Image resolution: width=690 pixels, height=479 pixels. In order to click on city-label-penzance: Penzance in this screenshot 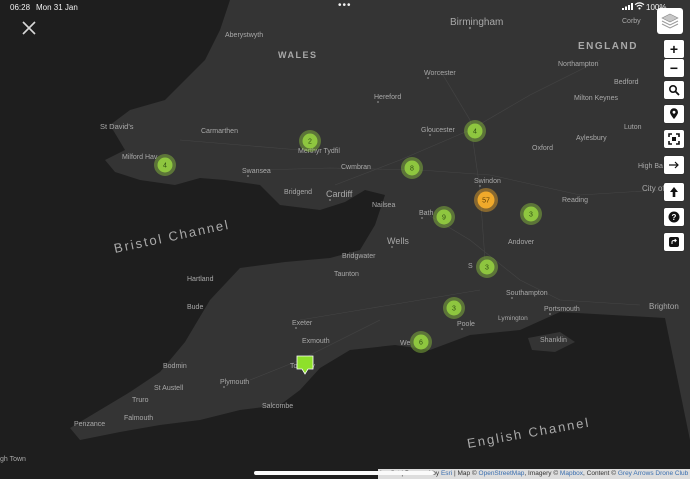, I will do `click(89, 424)`.